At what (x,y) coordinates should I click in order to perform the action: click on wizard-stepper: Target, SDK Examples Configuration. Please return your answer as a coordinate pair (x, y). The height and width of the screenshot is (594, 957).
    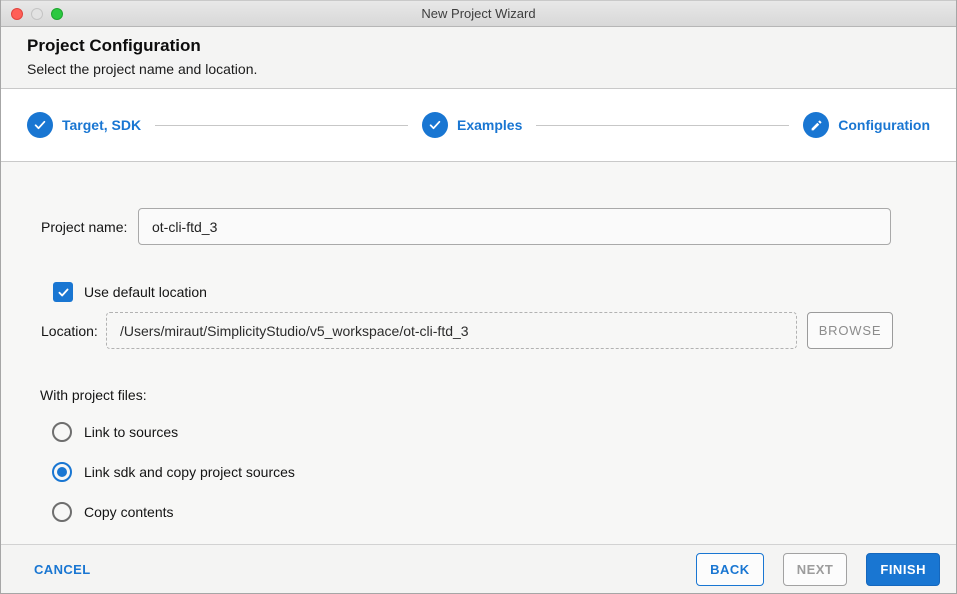
    Looking at the image, I should click on (478, 125).